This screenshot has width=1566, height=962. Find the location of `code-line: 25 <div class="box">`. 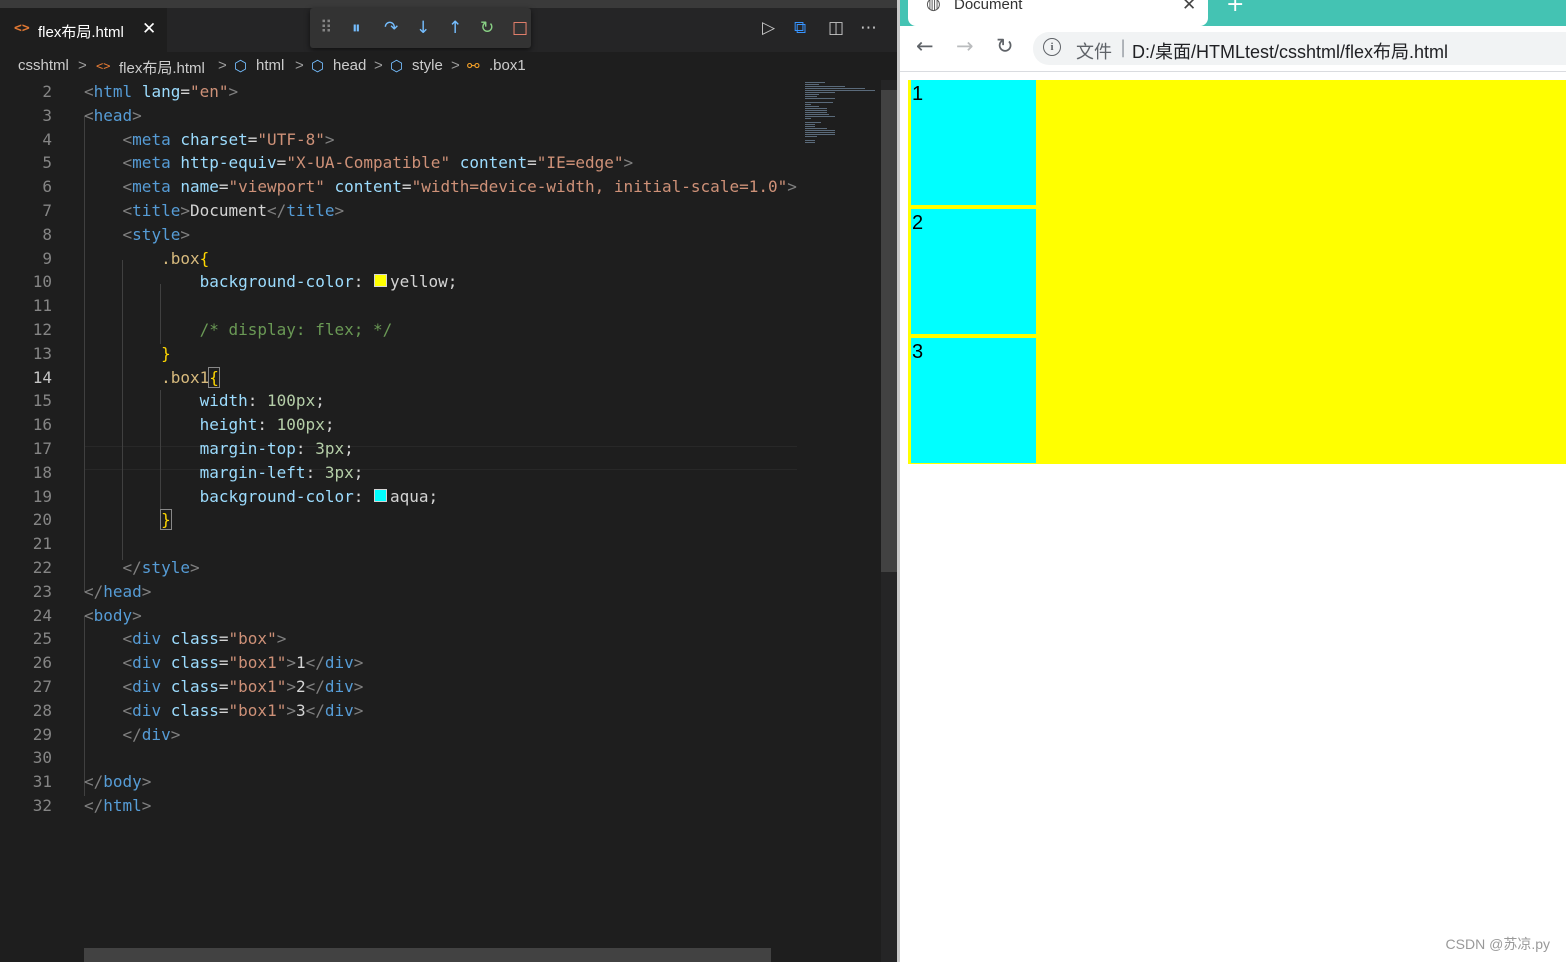

code-line: 25 <div class="box"> is located at coordinates (398, 639).